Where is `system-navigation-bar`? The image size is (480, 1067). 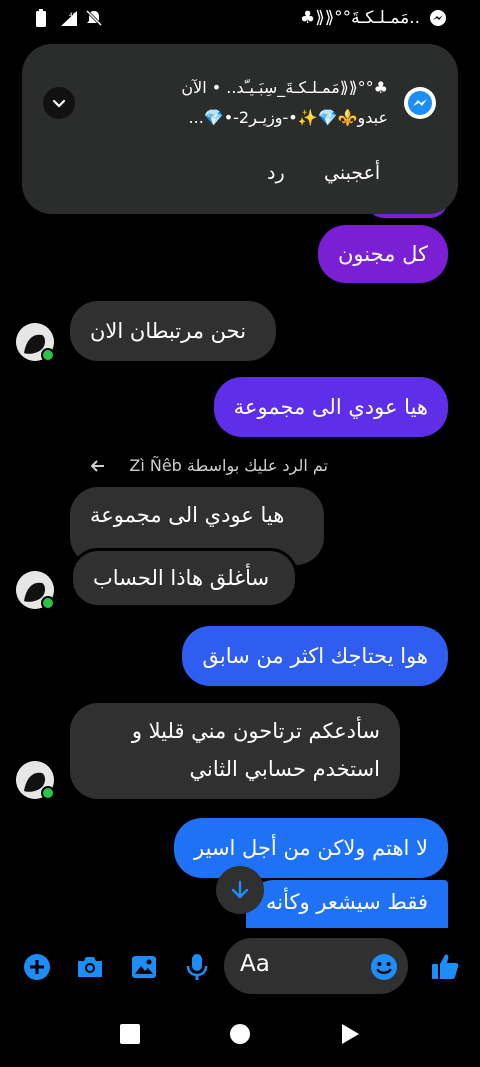
system-navigation-bar is located at coordinates (240, 1033).